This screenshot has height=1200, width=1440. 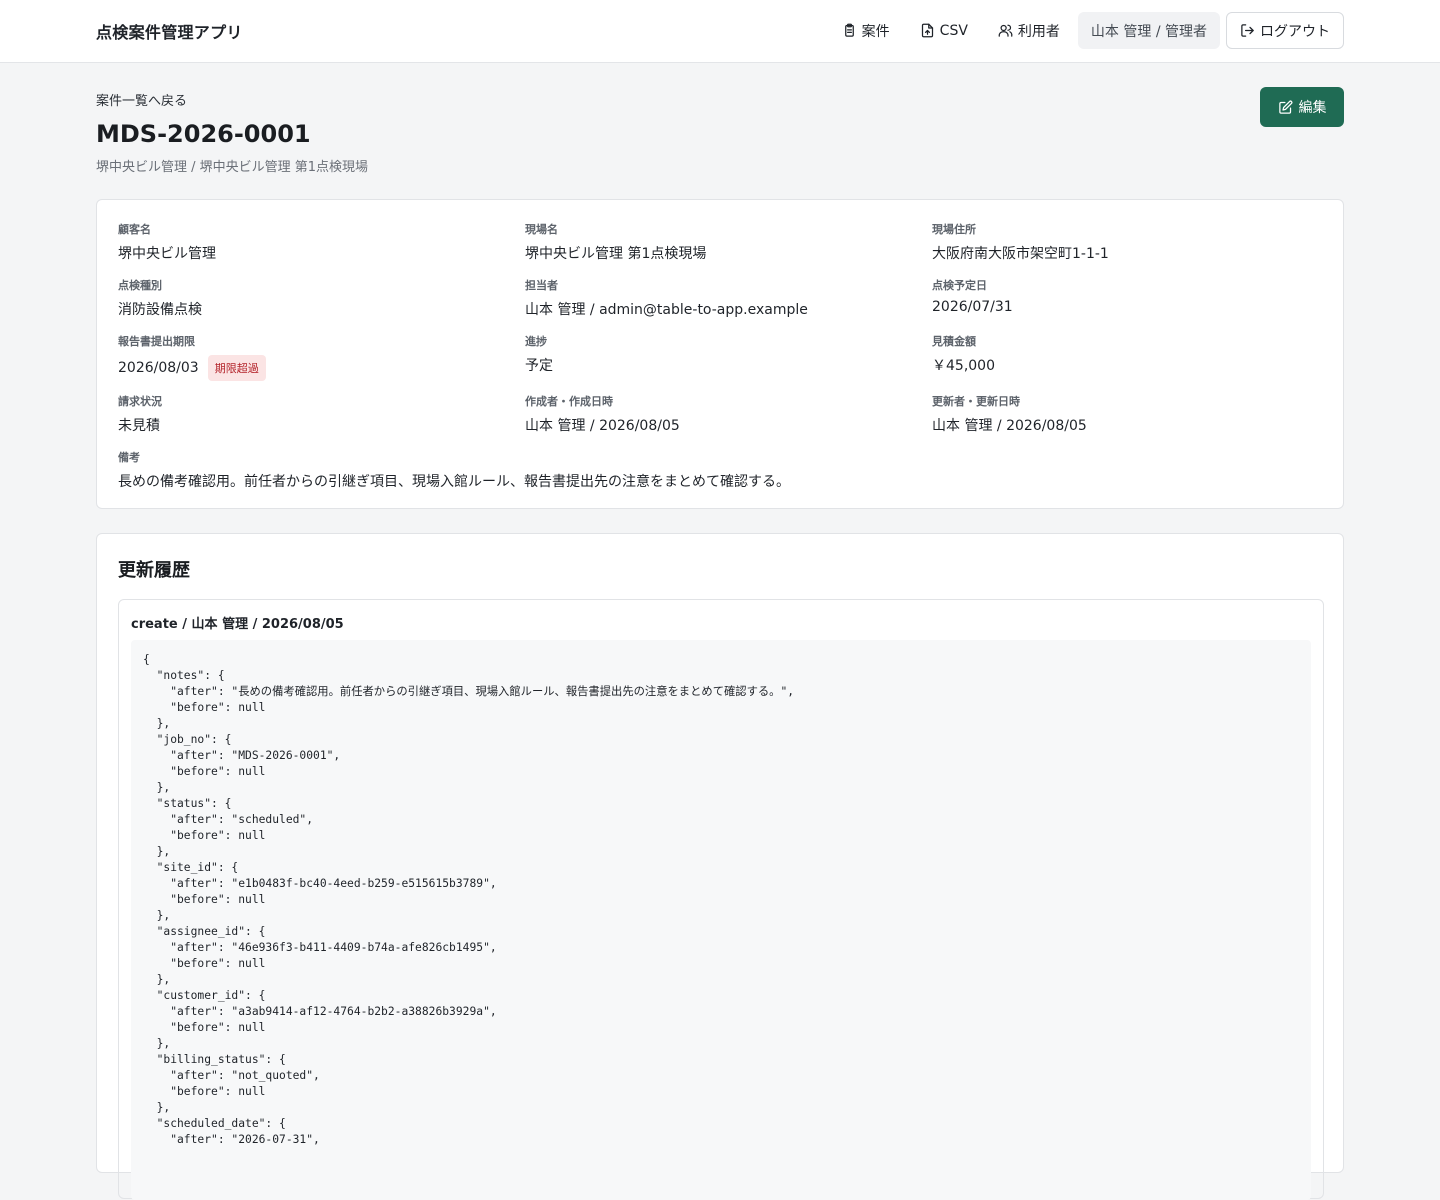 What do you see at coordinates (1009, 414) in the screenshot?
I see `field-updated: 更新者・更新日時 山本 管理 / 2026/08/05` at bounding box center [1009, 414].